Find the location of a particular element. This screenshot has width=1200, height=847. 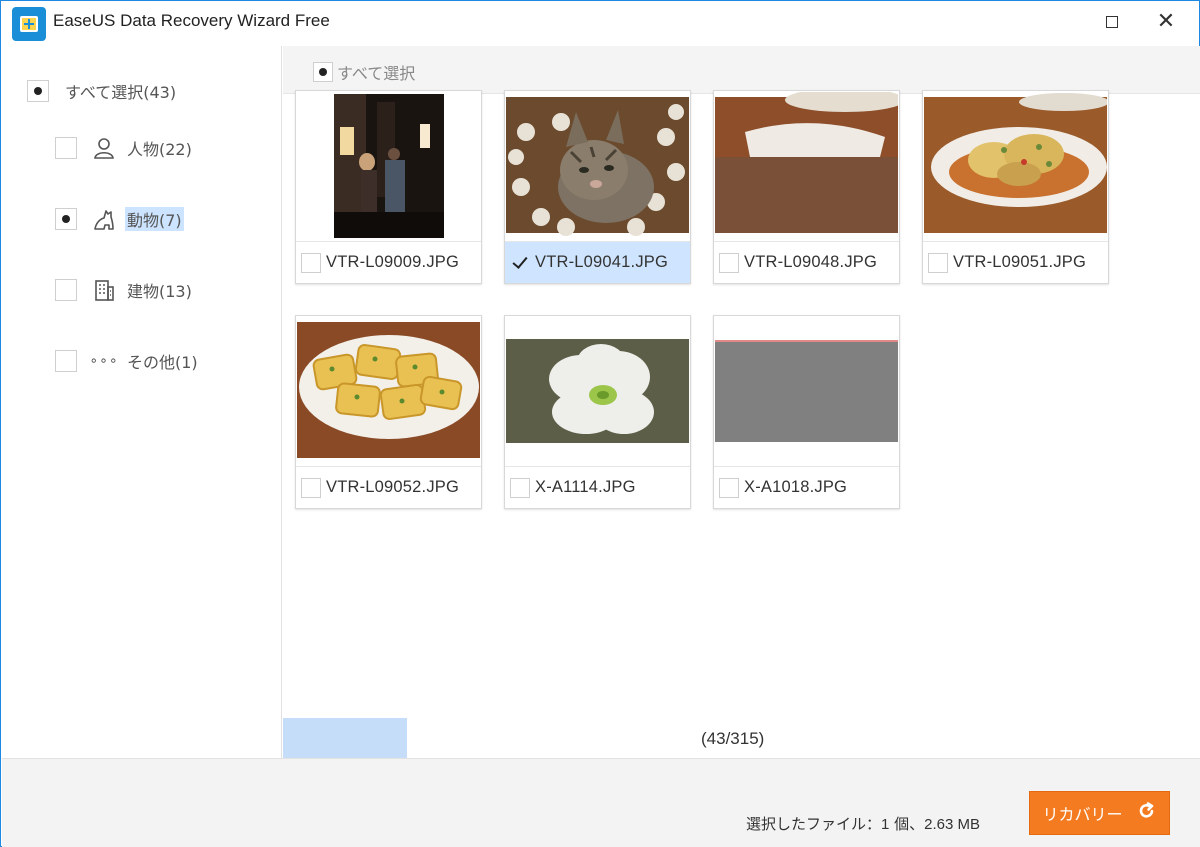

file-counter: (43/315) is located at coordinates (733, 738).